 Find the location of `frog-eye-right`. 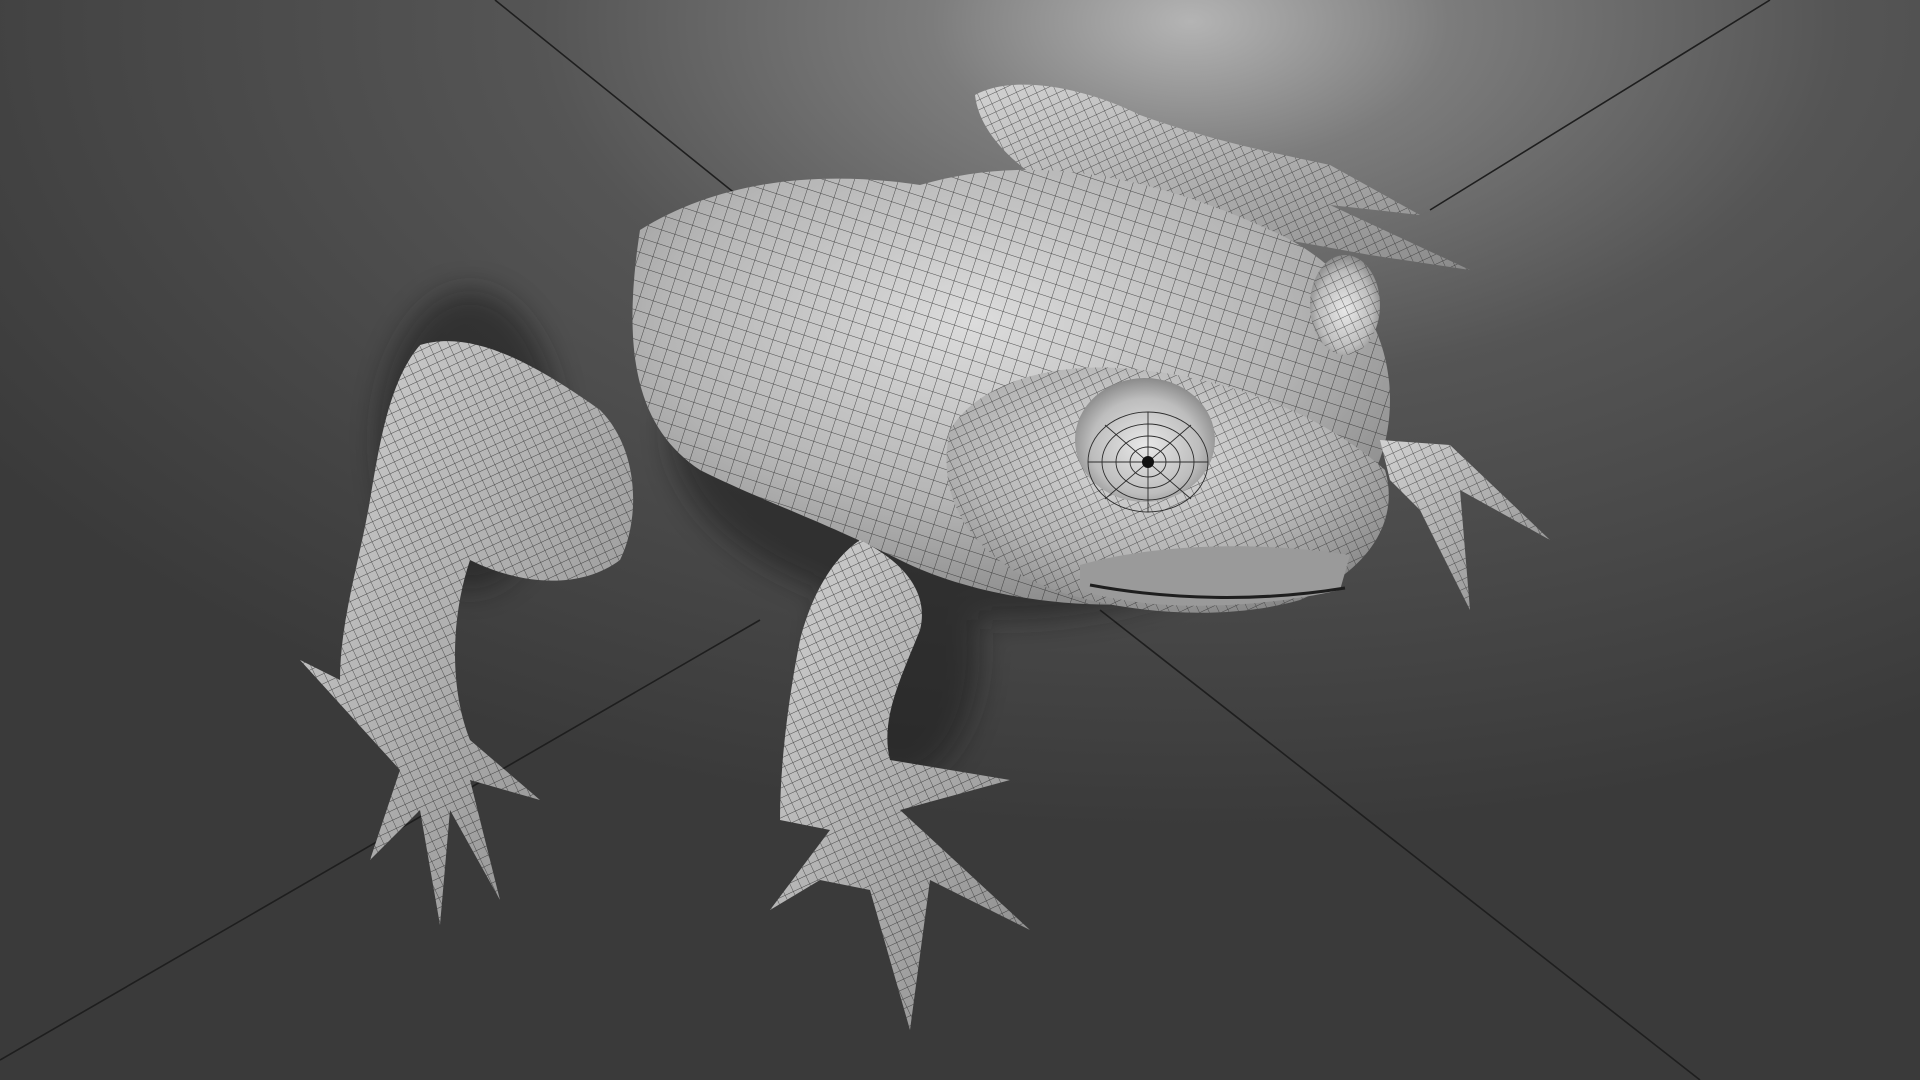

frog-eye-right is located at coordinates (1345, 305).